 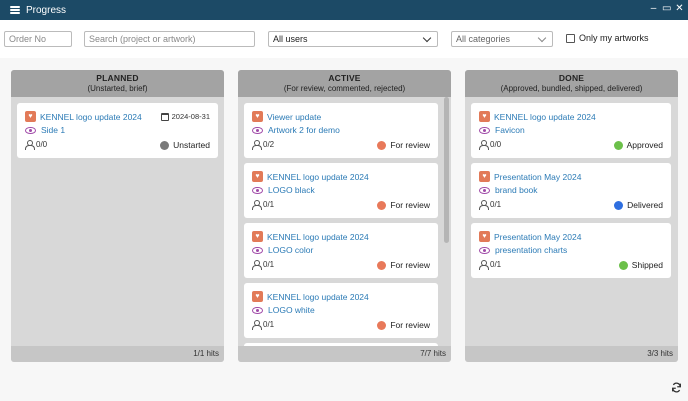 I want to click on scrollbar, so click(x=446, y=170).